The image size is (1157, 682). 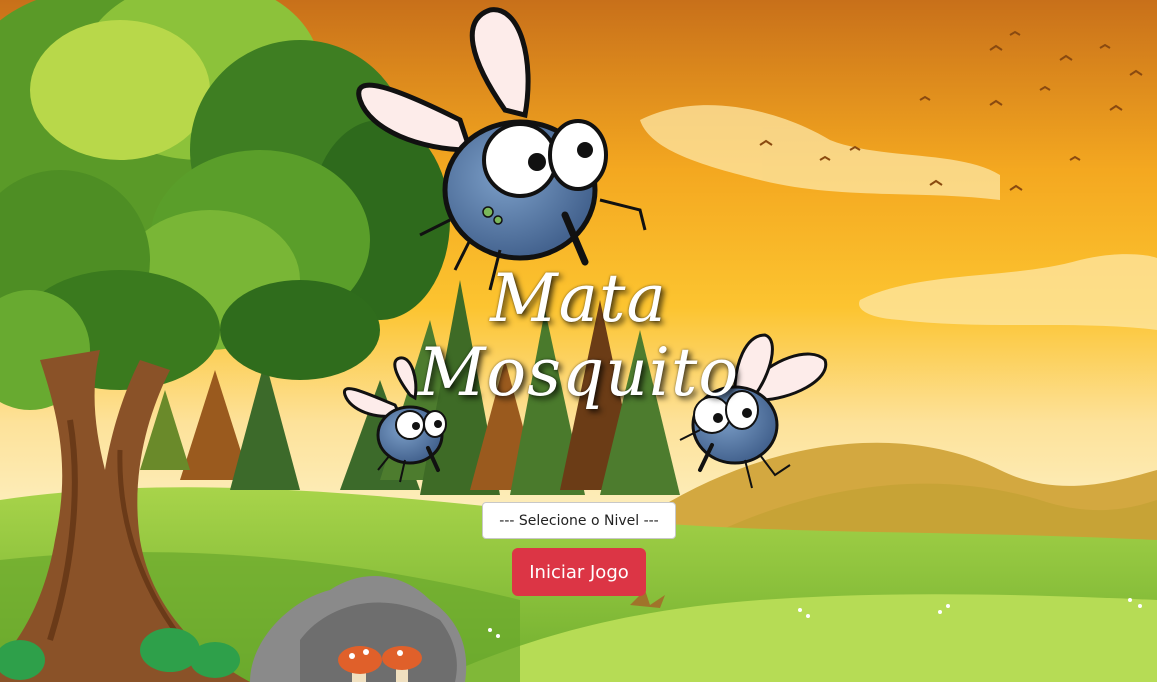 What do you see at coordinates (579, 520) in the screenshot?
I see `level-select: --- Selecione o Nivel ---` at bounding box center [579, 520].